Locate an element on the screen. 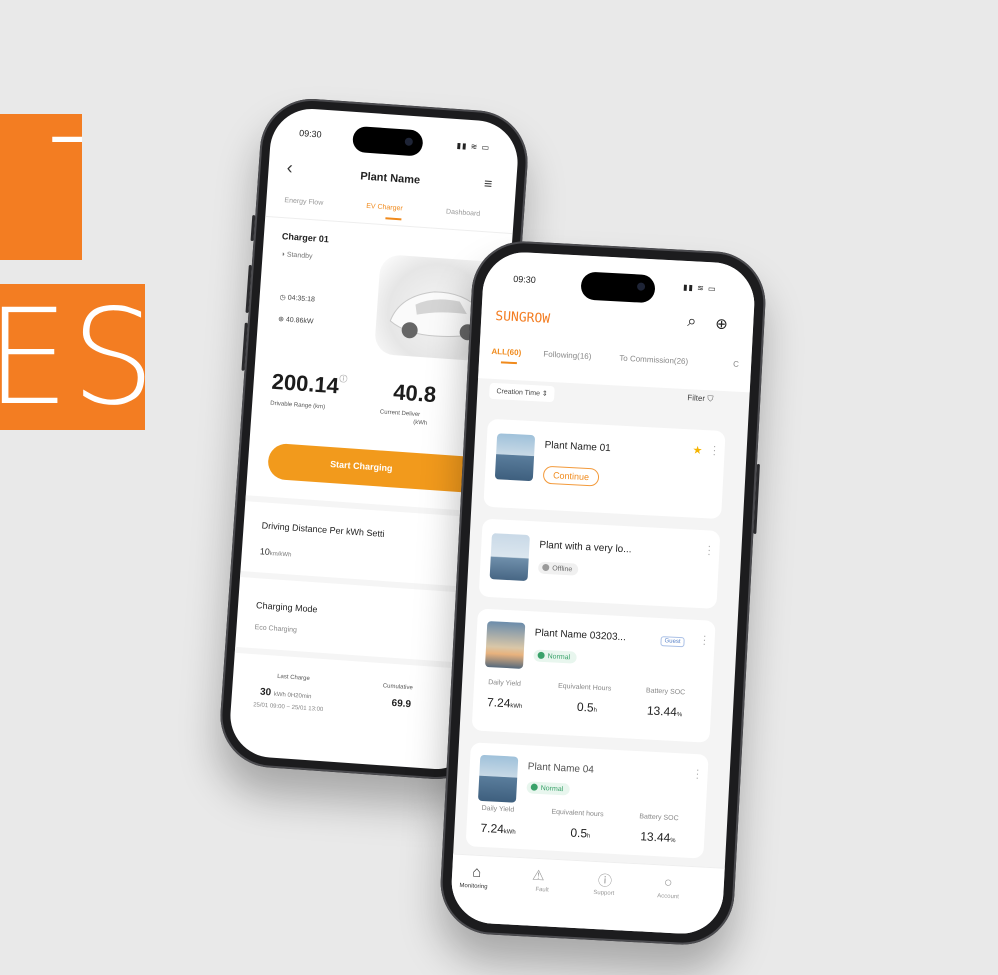  last-charge-number: 30 is located at coordinates (265, 692).